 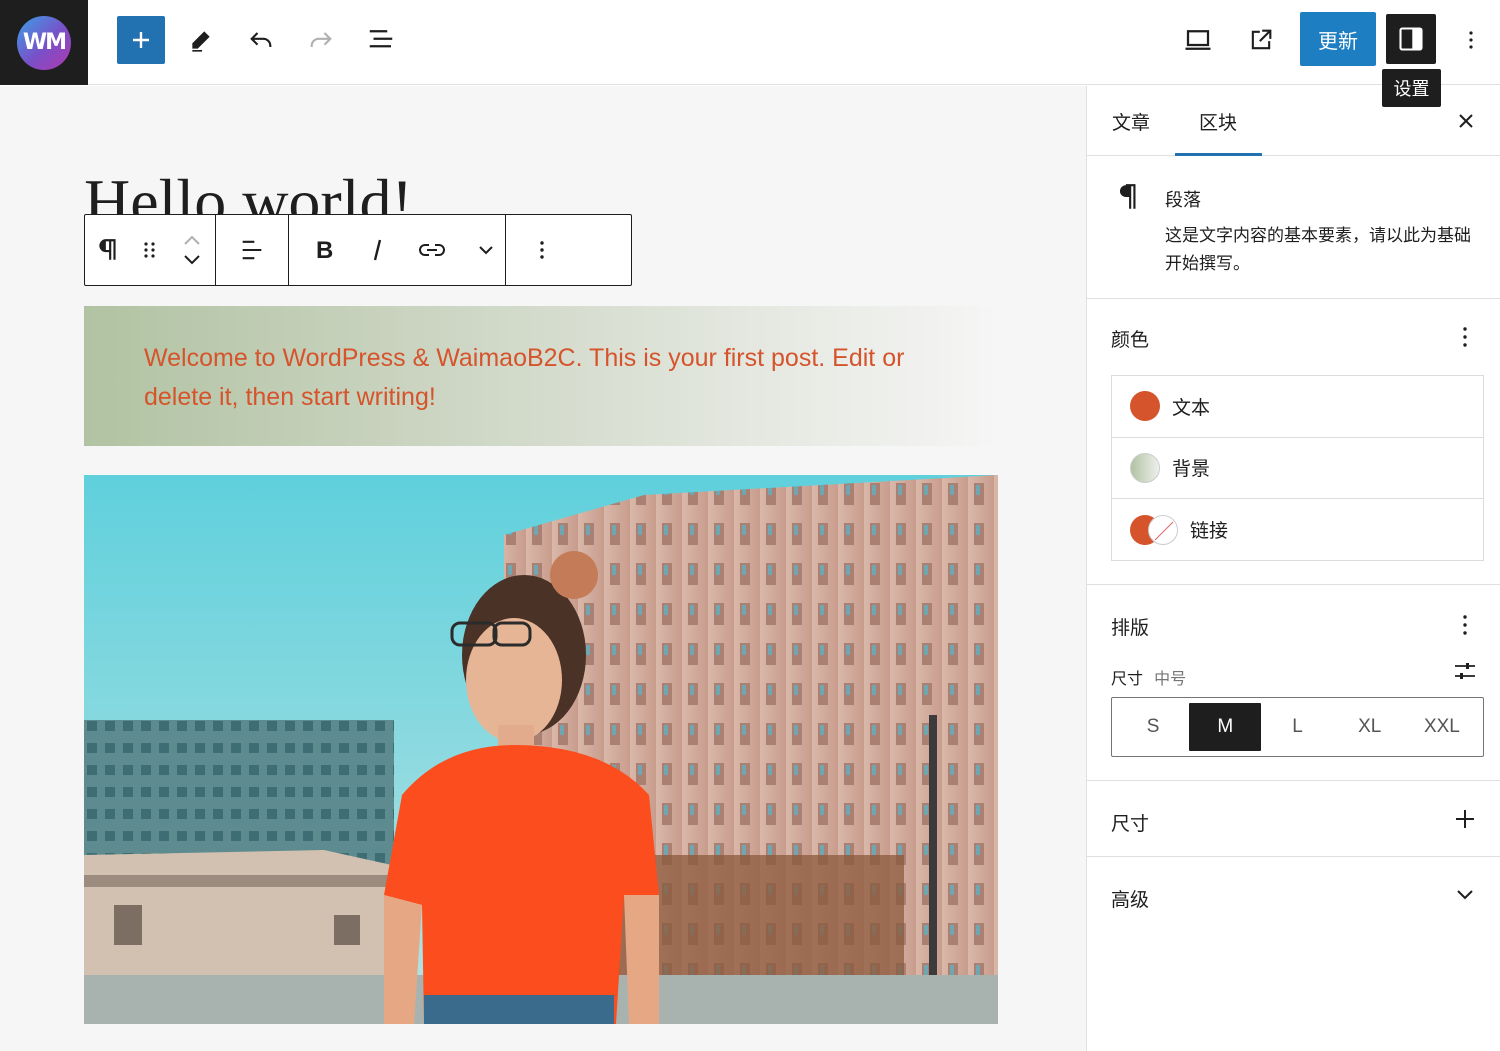 I want to click on color-item-text: 文本, so click(x=1297, y=407).